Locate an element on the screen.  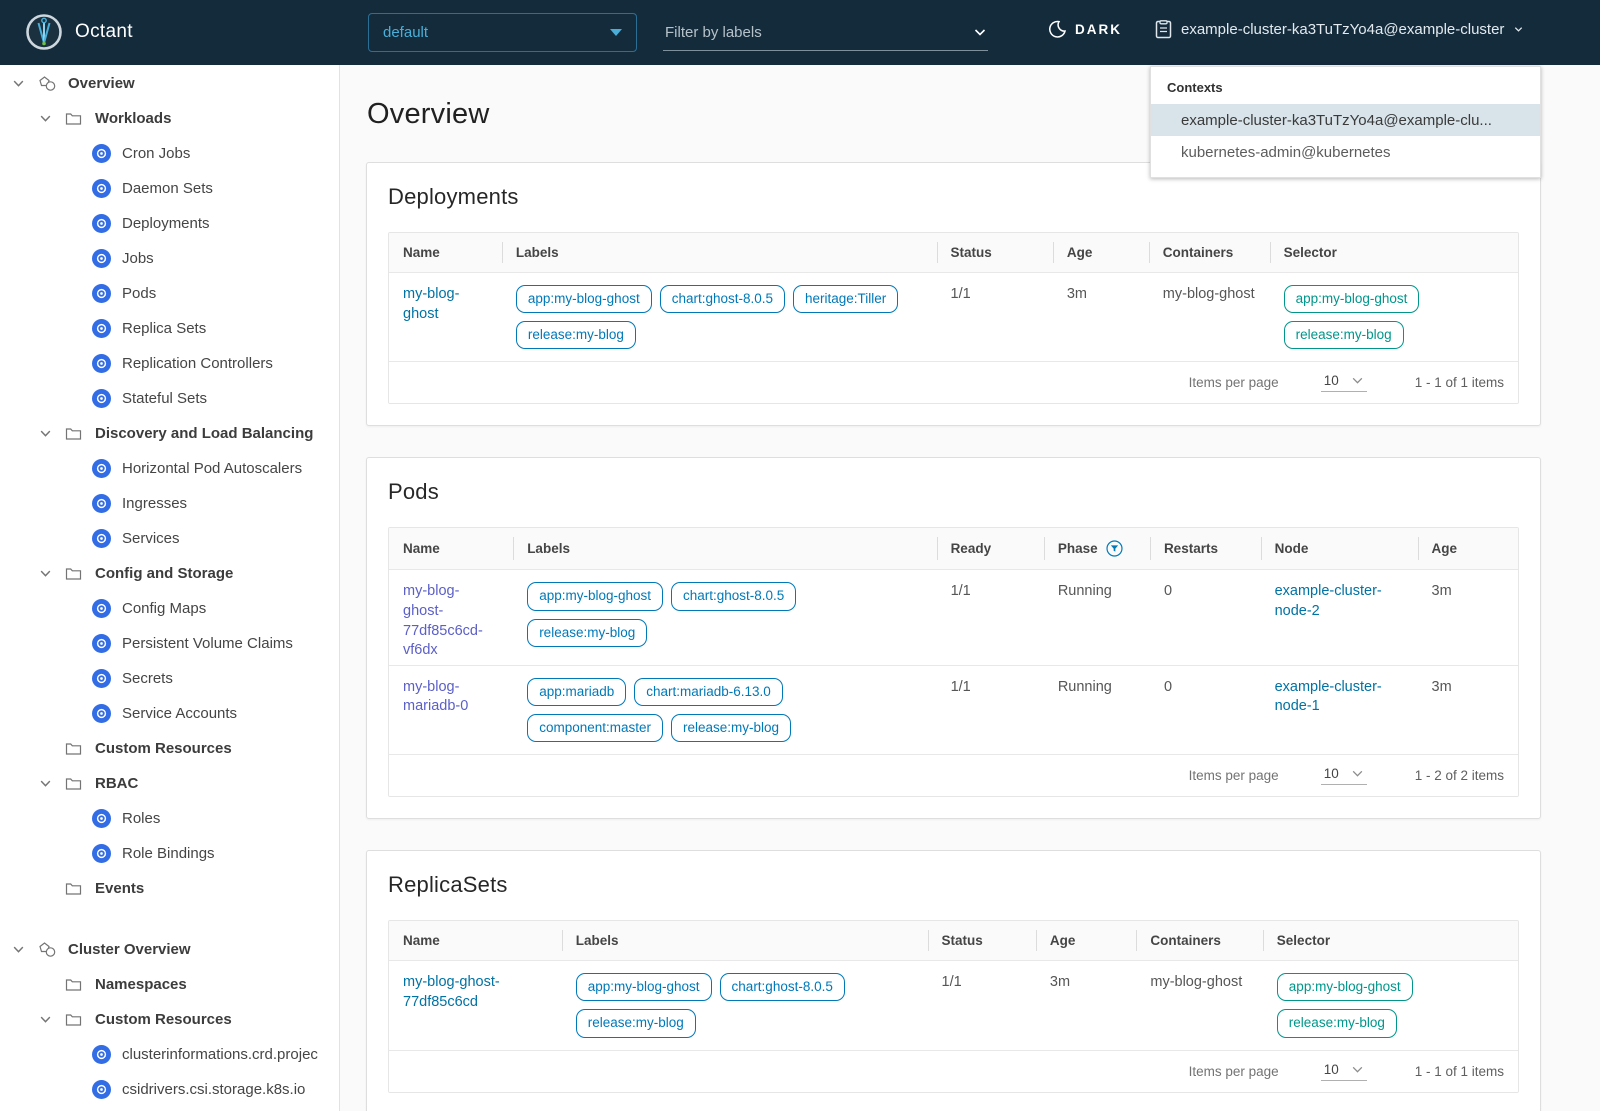
sidebar-item-persistent-volume-claims: Persistent Volume Claims is located at coordinates (169, 643).